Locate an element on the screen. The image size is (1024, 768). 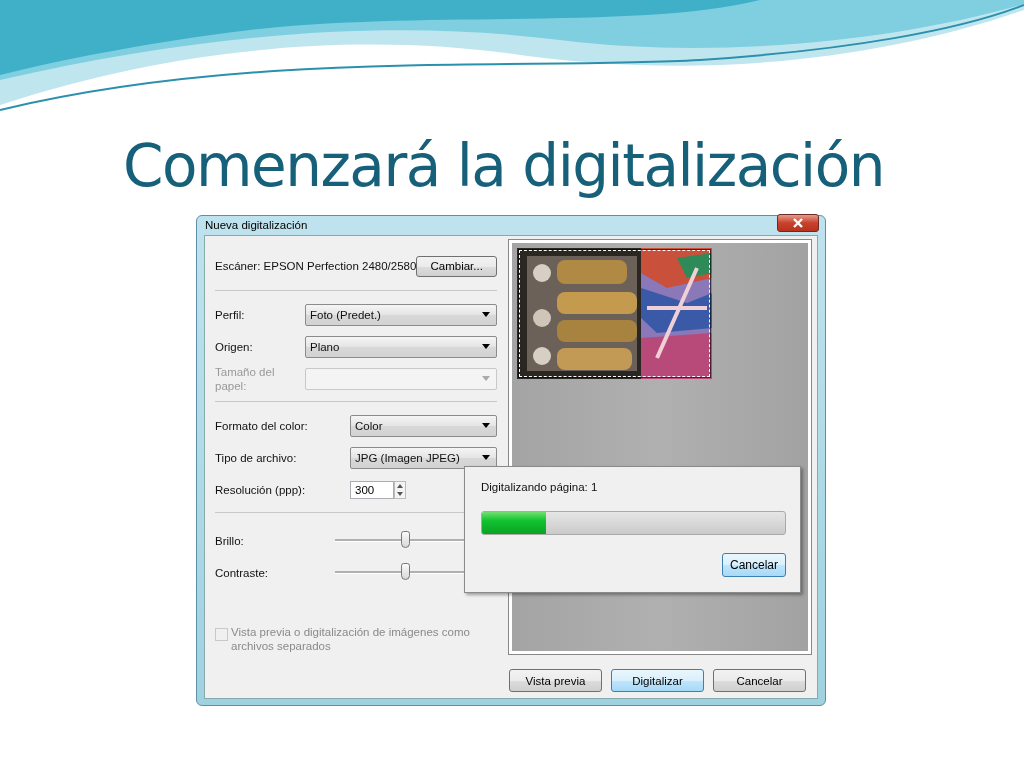
close-button is located at coordinates (798, 223).